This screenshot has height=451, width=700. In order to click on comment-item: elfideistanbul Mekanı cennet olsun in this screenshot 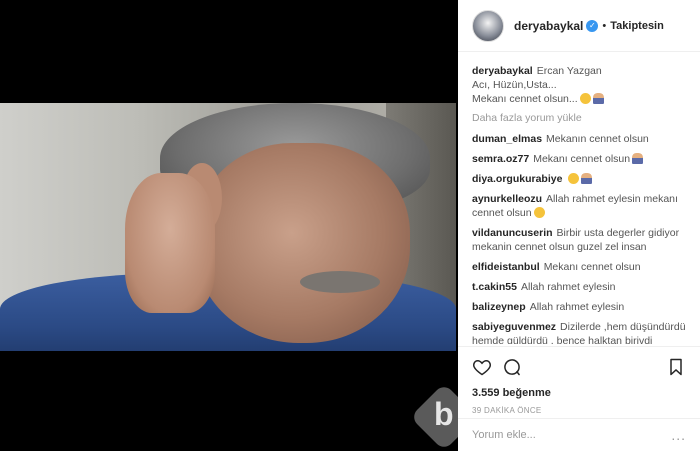, I will do `click(579, 267)`.